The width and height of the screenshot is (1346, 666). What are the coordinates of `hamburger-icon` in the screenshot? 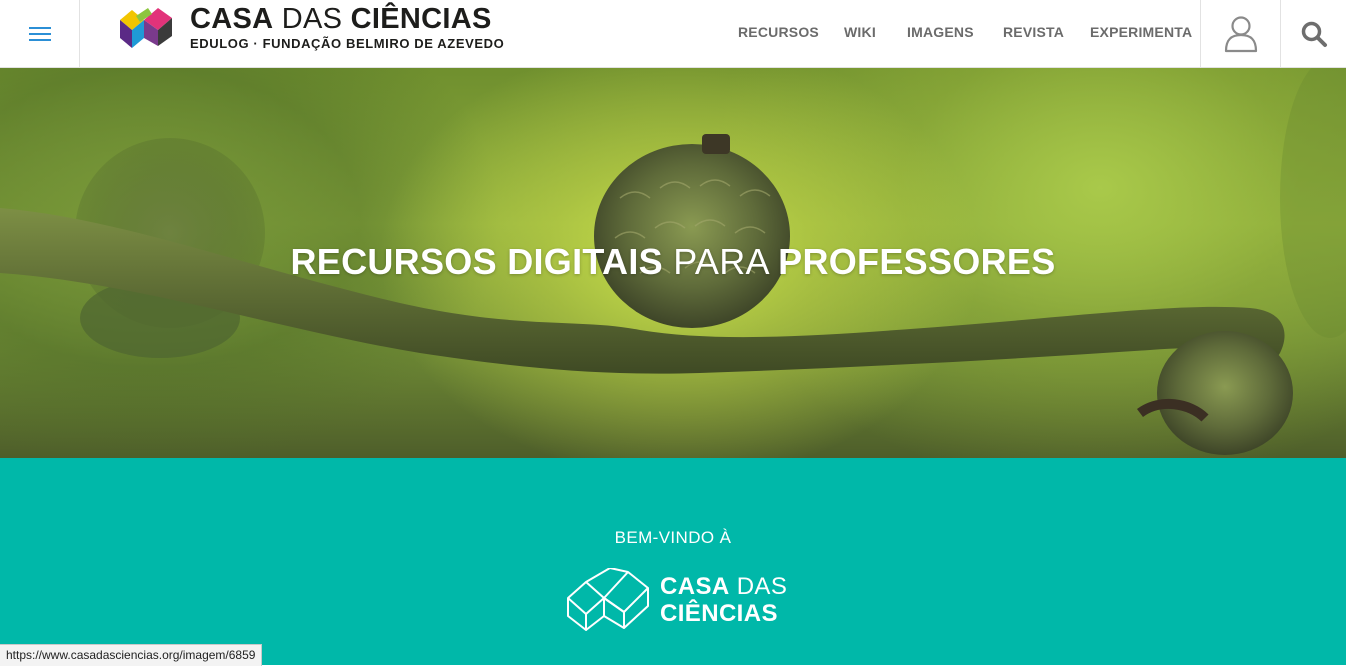 It's located at (39, 34).